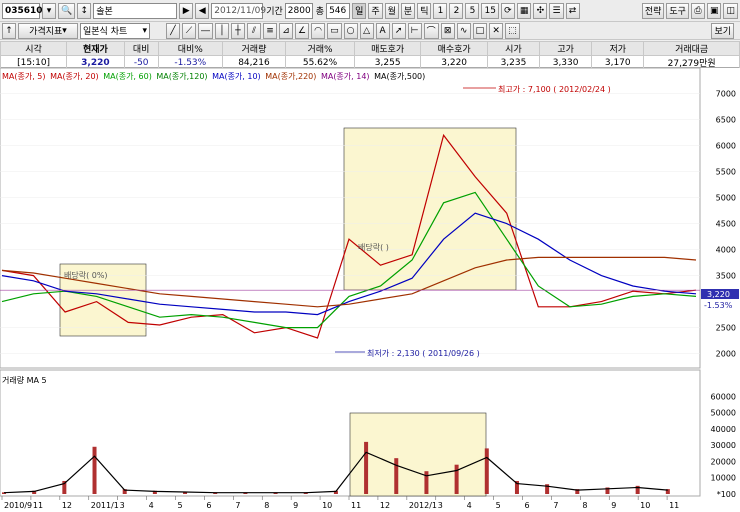 Image resolution: width=740 pixels, height=512 pixels. I want to click on volume-tick-label: 10000, so click(723, 478).